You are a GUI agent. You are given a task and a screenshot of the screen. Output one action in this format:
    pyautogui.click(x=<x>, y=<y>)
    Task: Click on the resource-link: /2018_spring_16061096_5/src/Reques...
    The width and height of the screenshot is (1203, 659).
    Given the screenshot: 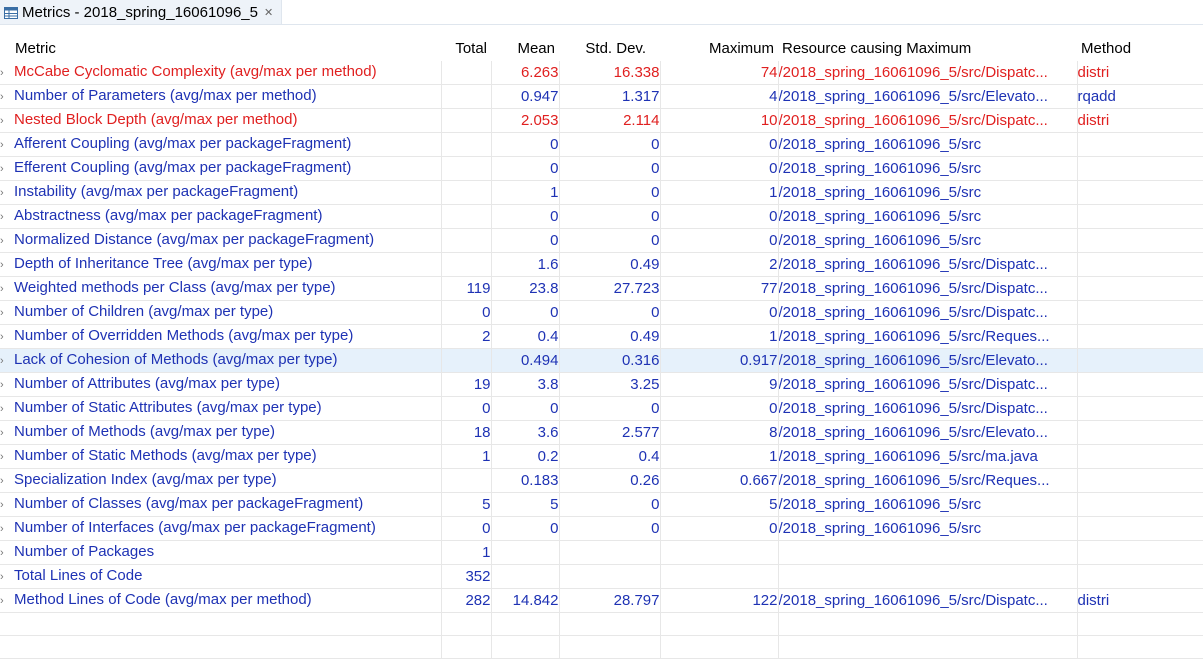 What is the action you would take?
    pyautogui.click(x=928, y=480)
    